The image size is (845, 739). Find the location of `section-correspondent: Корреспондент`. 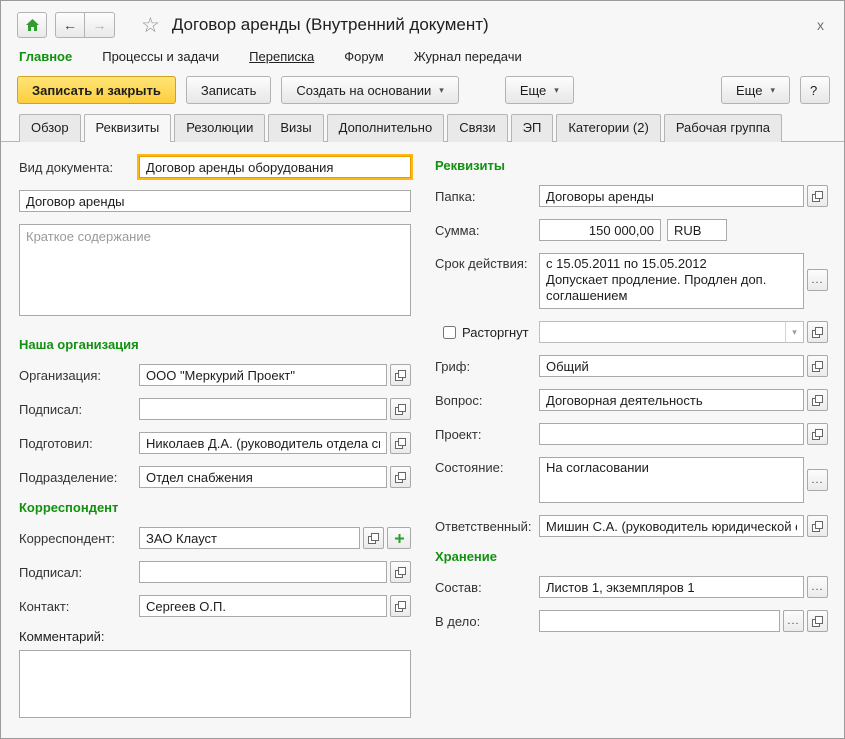

section-correspondent: Корреспондент is located at coordinates (69, 507).